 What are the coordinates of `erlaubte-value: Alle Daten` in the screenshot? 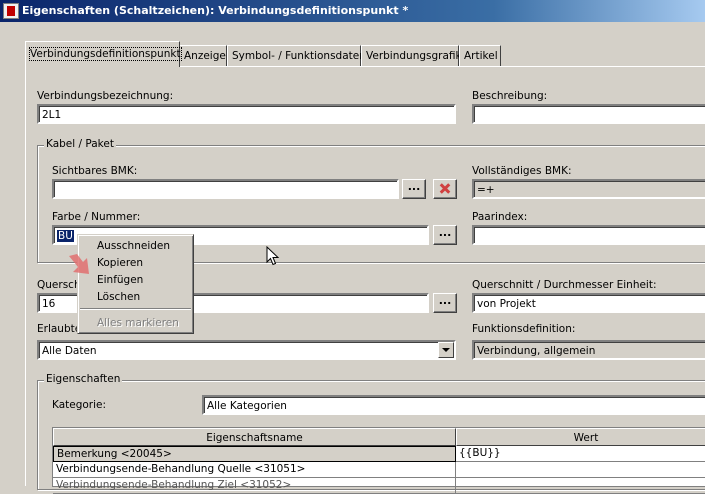 It's located at (69, 351).